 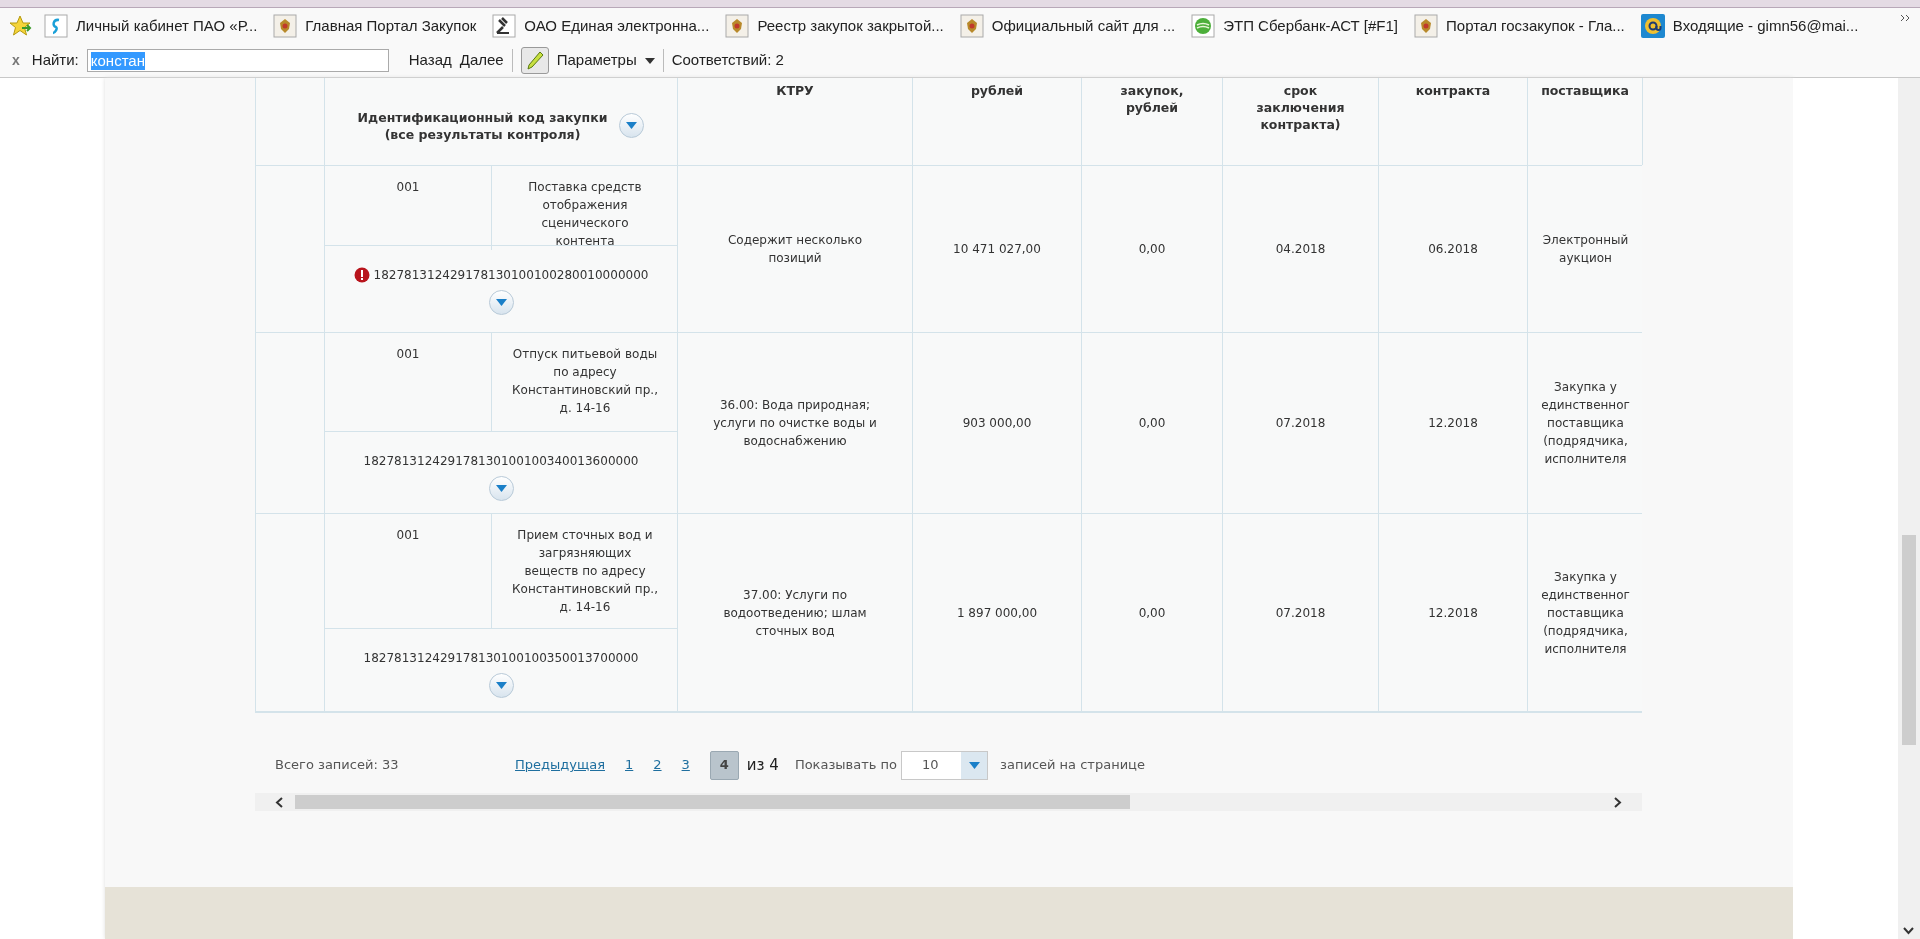 What do you see at coordinates (1585, 90) in the screenshot?
I see `column-header: поставщика` at bounding box center [1585, 90].